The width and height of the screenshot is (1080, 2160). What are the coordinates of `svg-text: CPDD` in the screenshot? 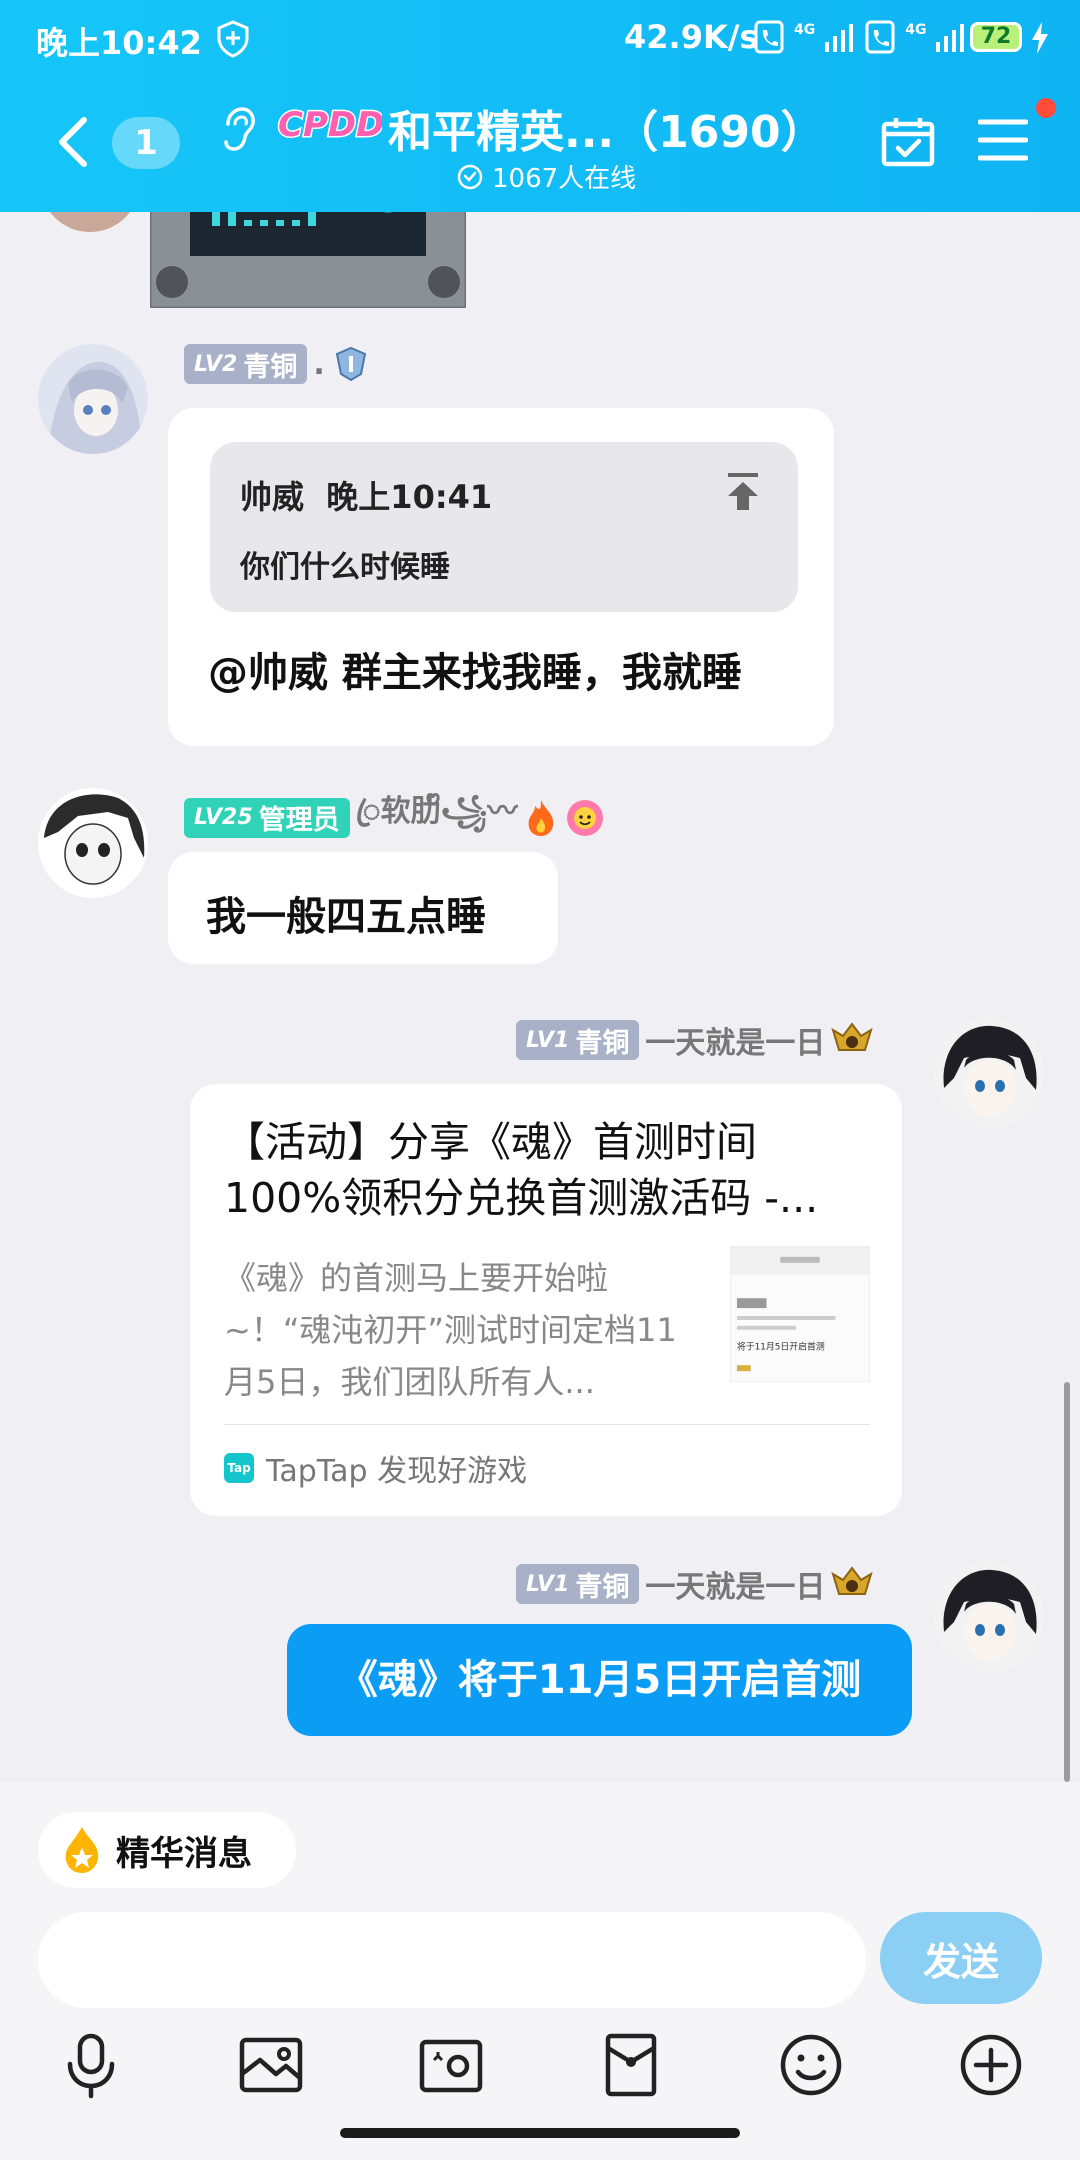 It's located at (330, 125).